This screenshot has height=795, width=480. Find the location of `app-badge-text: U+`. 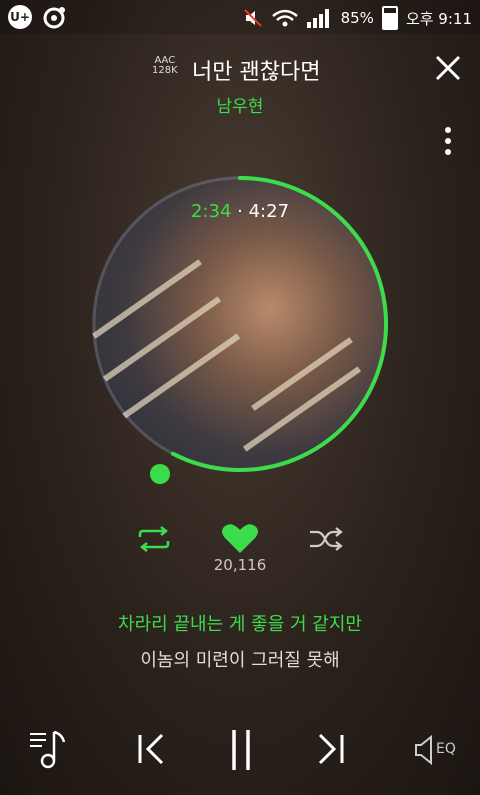

app-badge-text: U+ is located at coordinates (20, 17).